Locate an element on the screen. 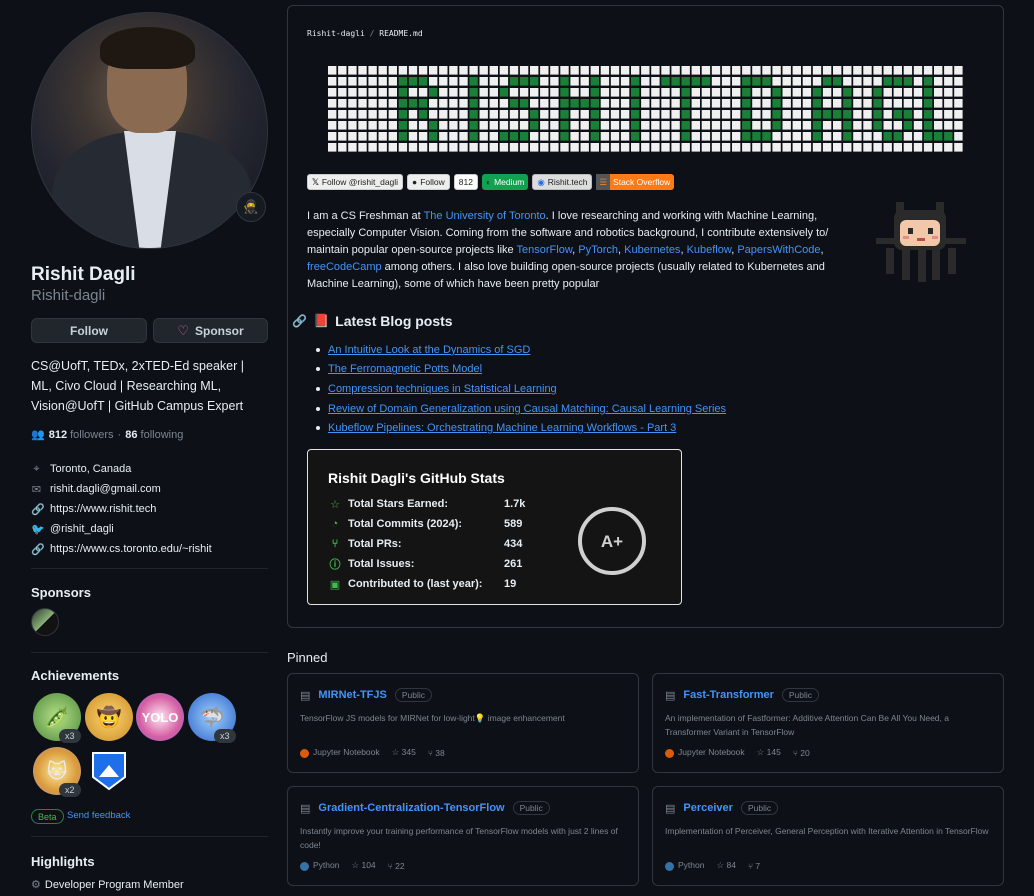 Image resolution: width=1034 pixels, height=896 pixels. arctic-code-vault-icon is located at coordinates (109, 771).